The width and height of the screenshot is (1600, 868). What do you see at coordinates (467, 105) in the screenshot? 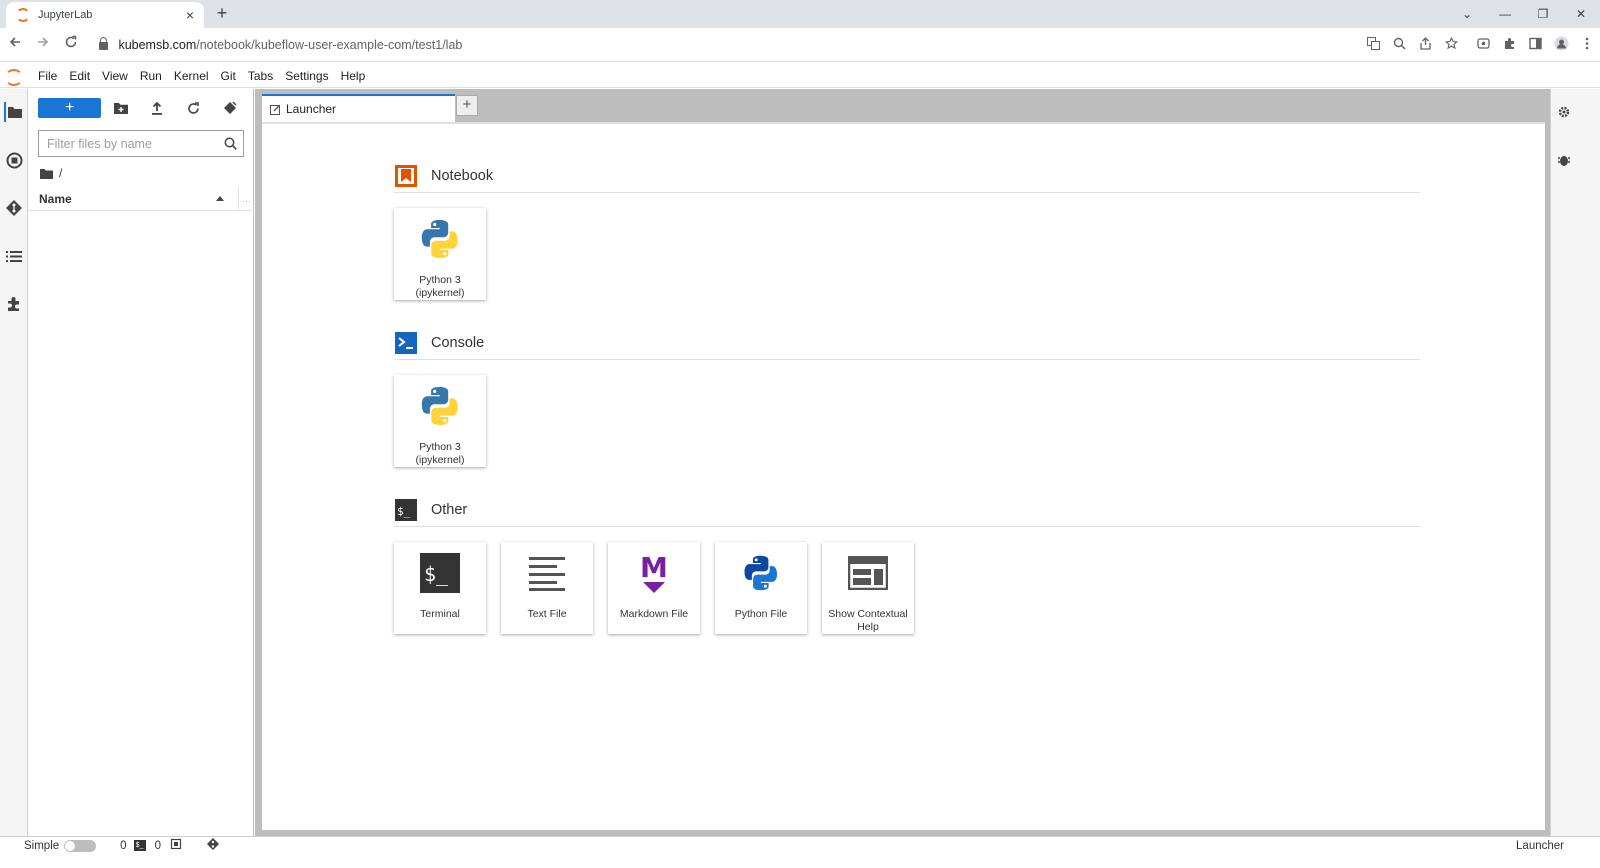
I see `add-tab-button: +` at bounding box center [467, 105].